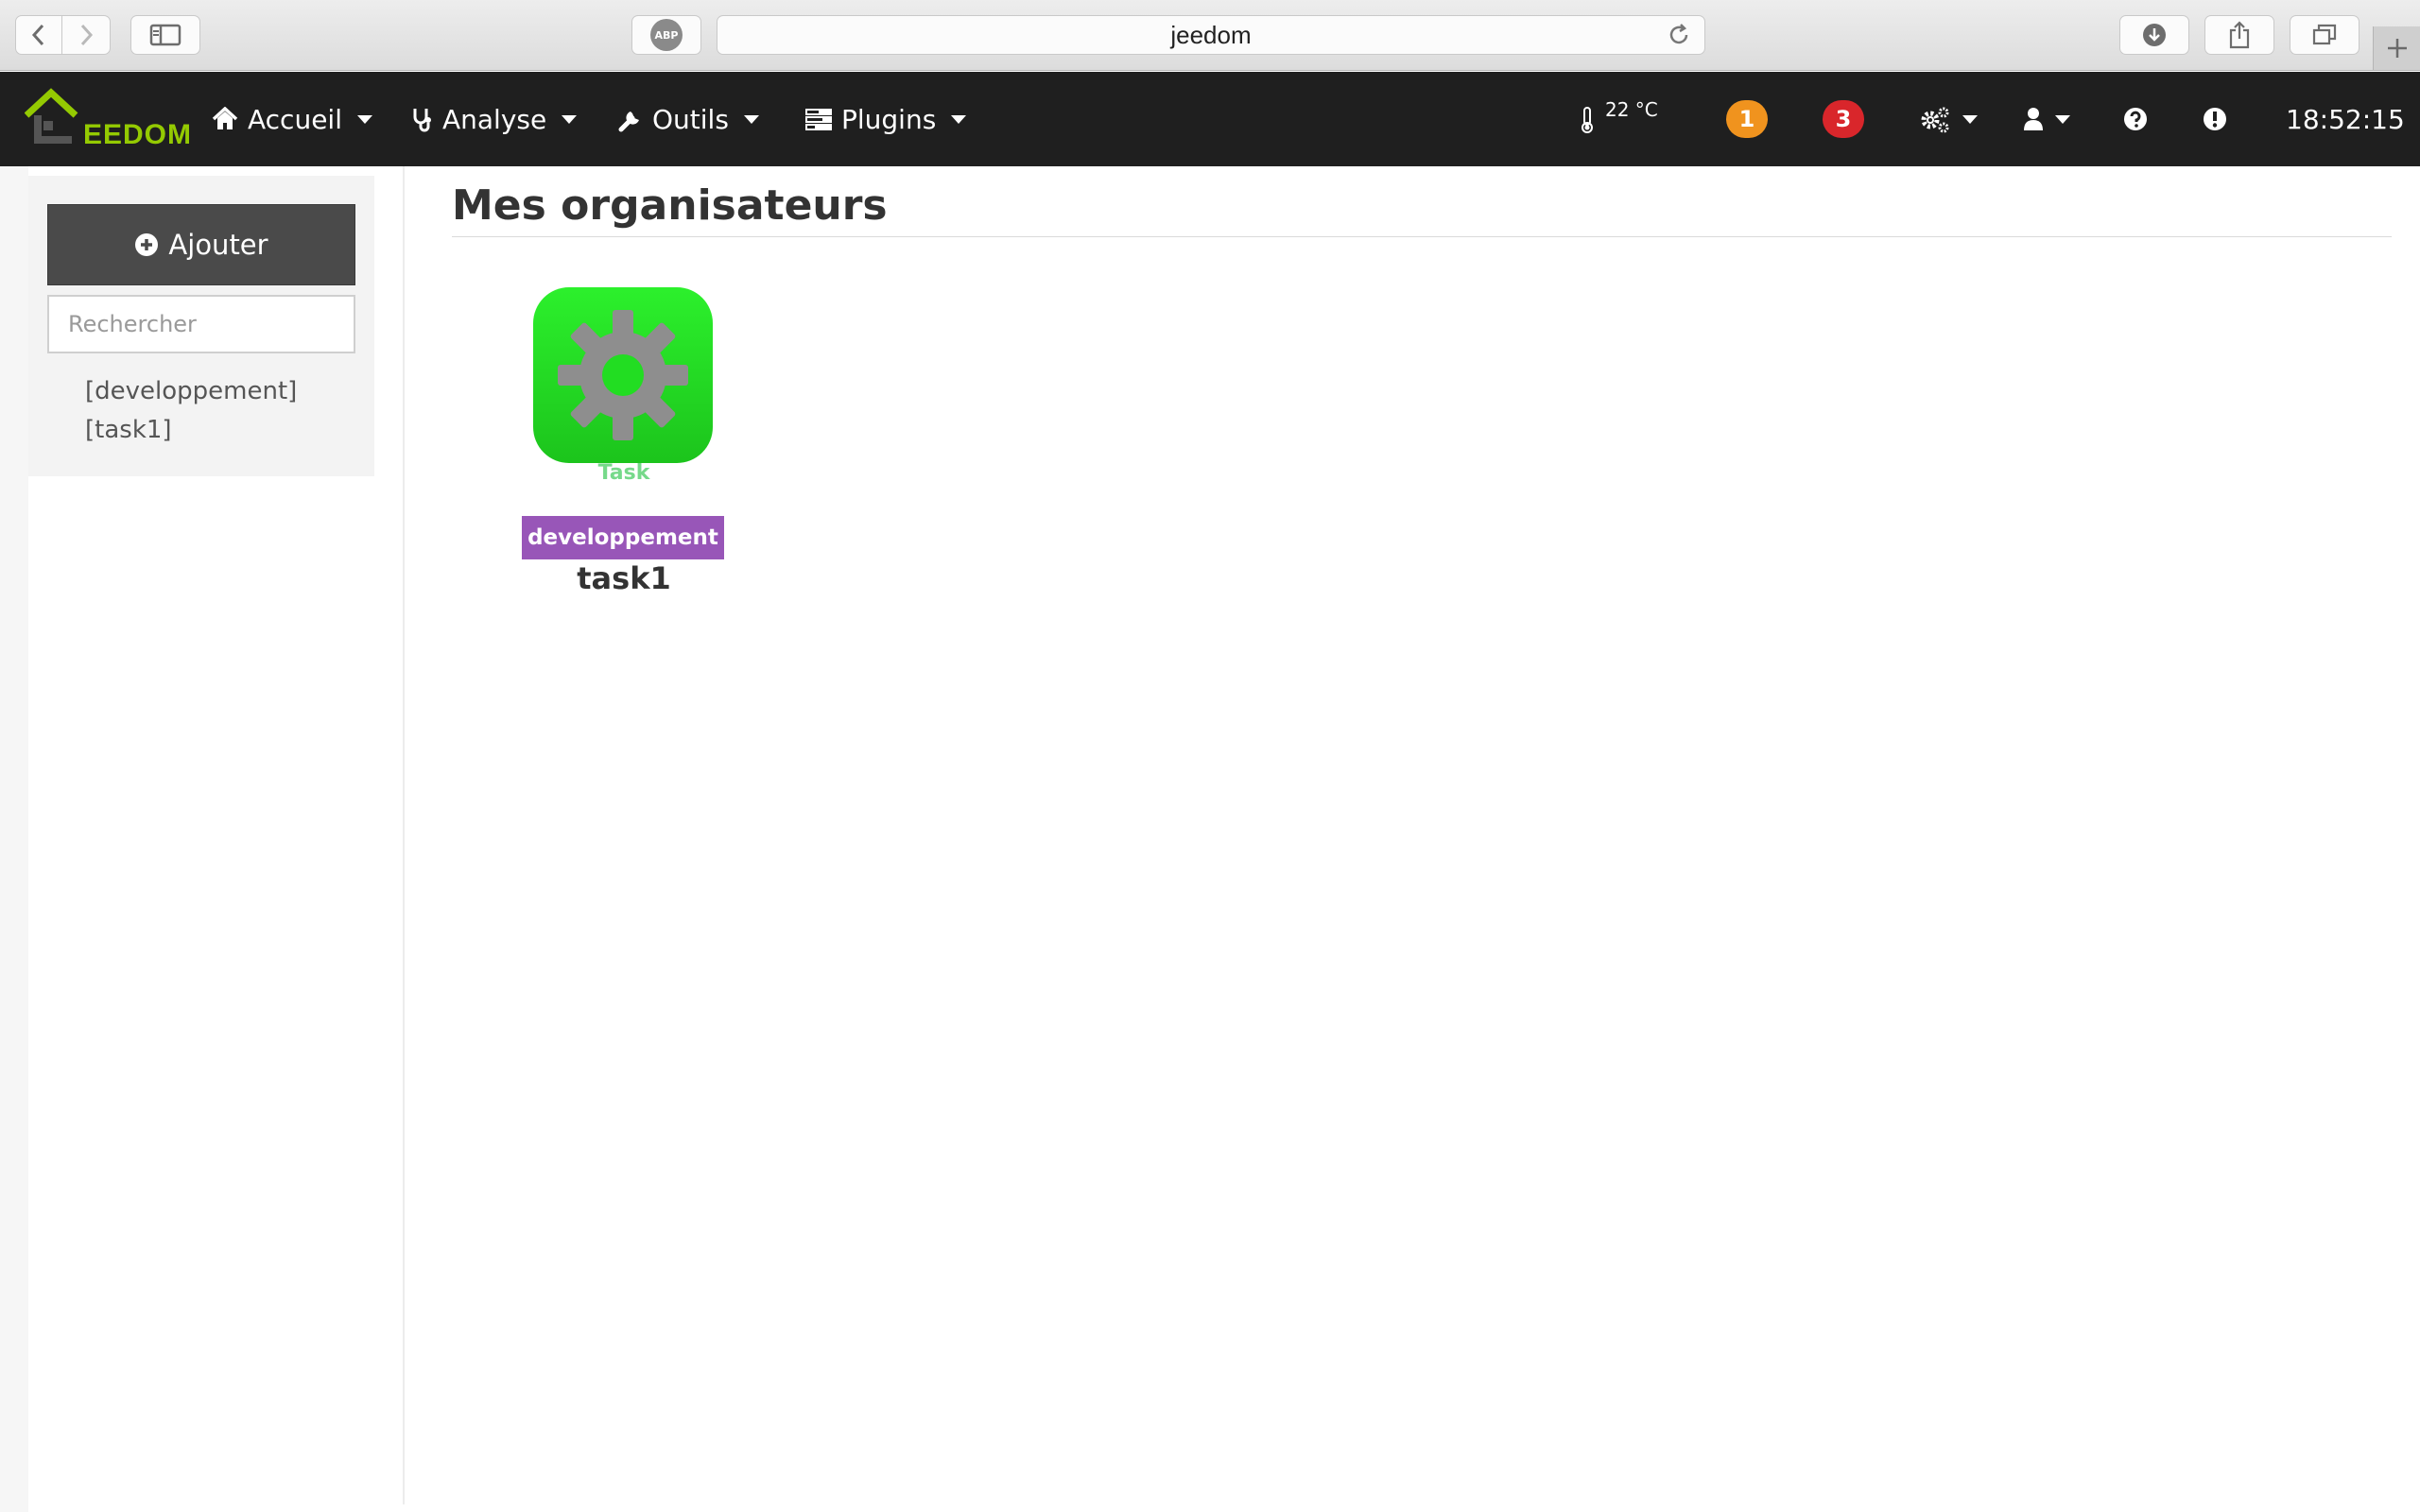 The width and height of the screenshot is (2420, 1512). I want to click on url-text: jeedom, so click(1211, 34).